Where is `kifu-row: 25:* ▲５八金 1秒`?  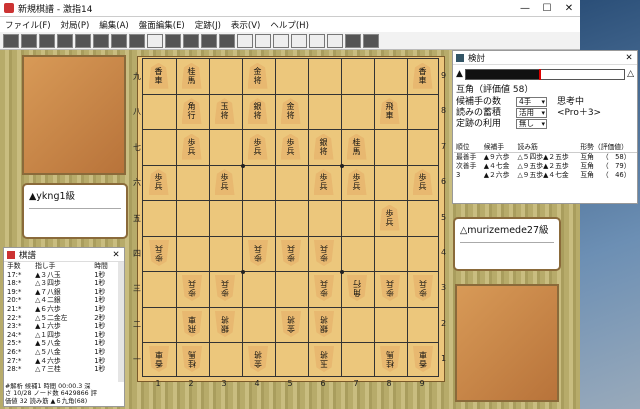 kifu-row: 25:* ▲５八金 1秒 is located at coordinates (63, 343).